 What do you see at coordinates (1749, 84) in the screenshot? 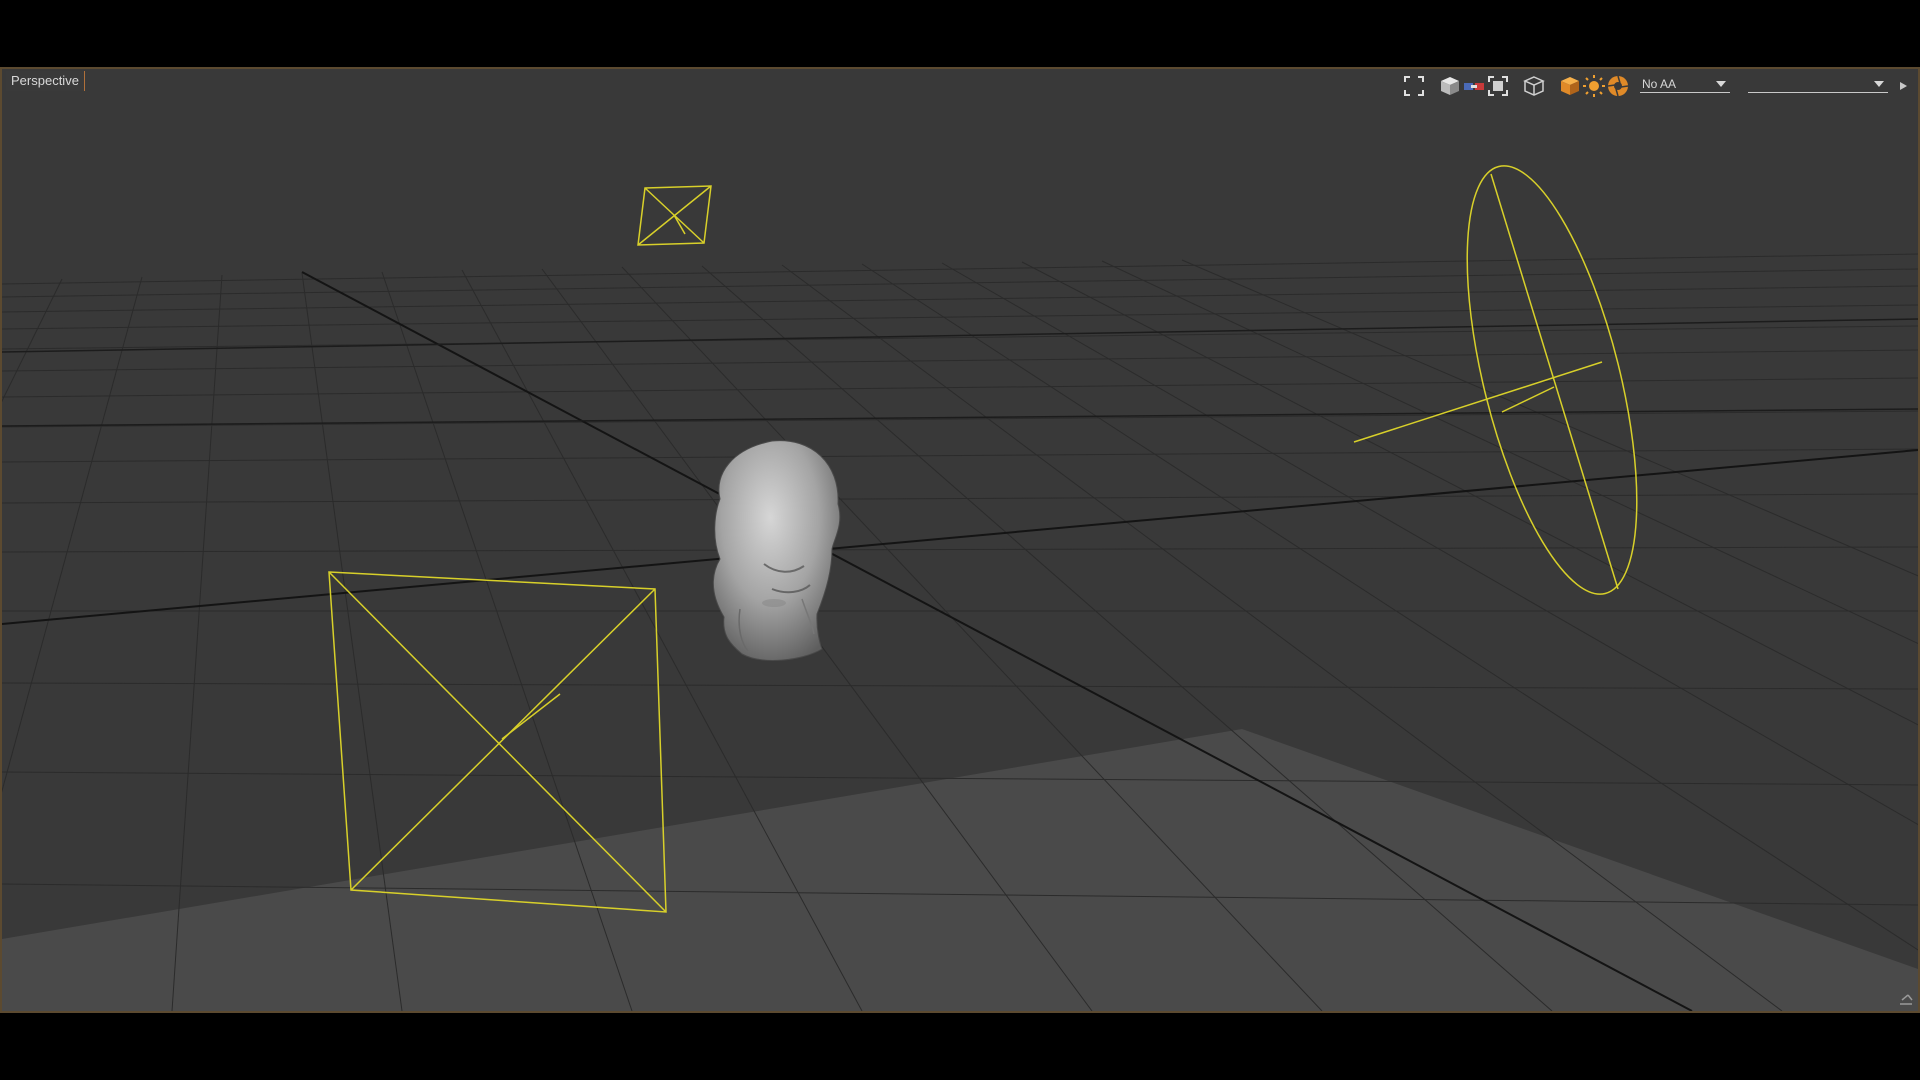
I see `secondary-dropdown-value` at bounding box center [1749, 84].